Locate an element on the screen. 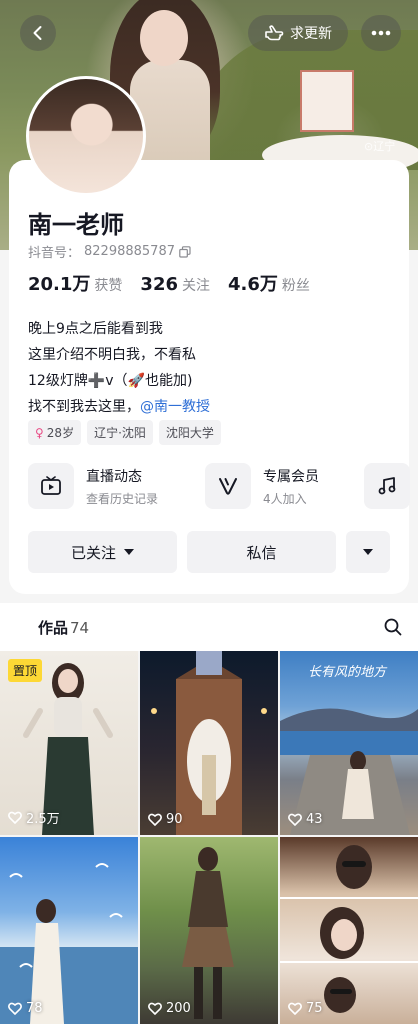  tab-works: 作品 74 is located at coordinates (63, 627).